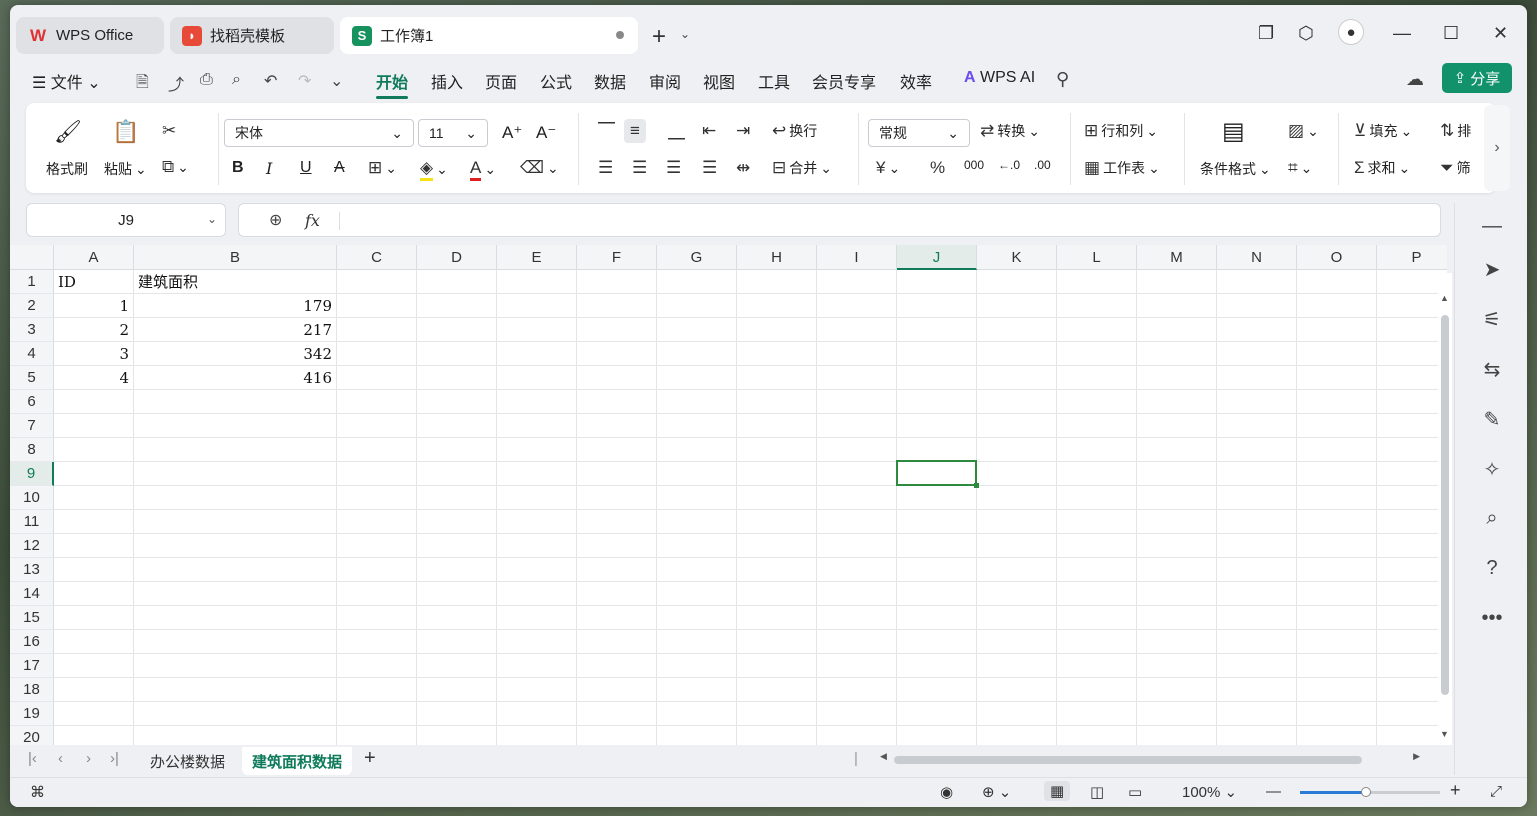 The image size is (1537, 816). What do you see at coordinates (93, 330) in the screenshot?
I see `cell-a3: 2` at bounding box center [93, 330].